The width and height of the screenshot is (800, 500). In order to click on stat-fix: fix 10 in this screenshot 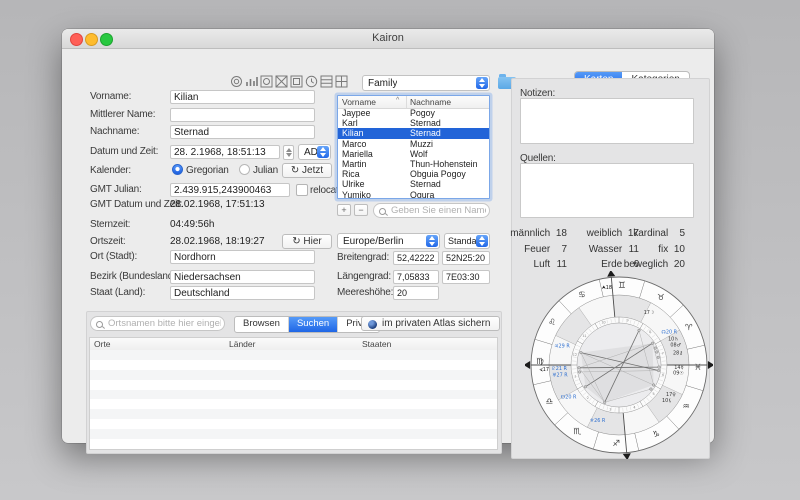, I will do `click(671, 249)`.